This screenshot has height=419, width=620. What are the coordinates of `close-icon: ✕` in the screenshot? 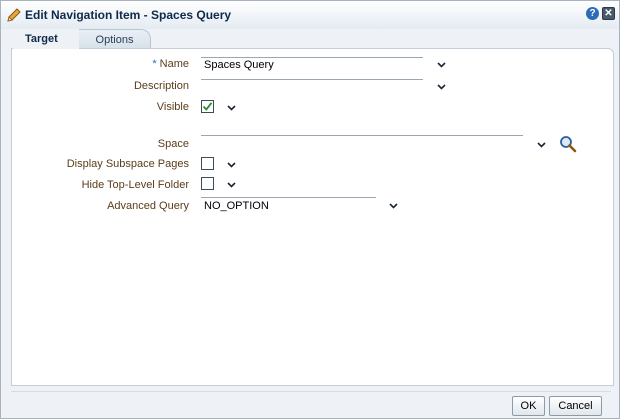 It's located at (608, 13).